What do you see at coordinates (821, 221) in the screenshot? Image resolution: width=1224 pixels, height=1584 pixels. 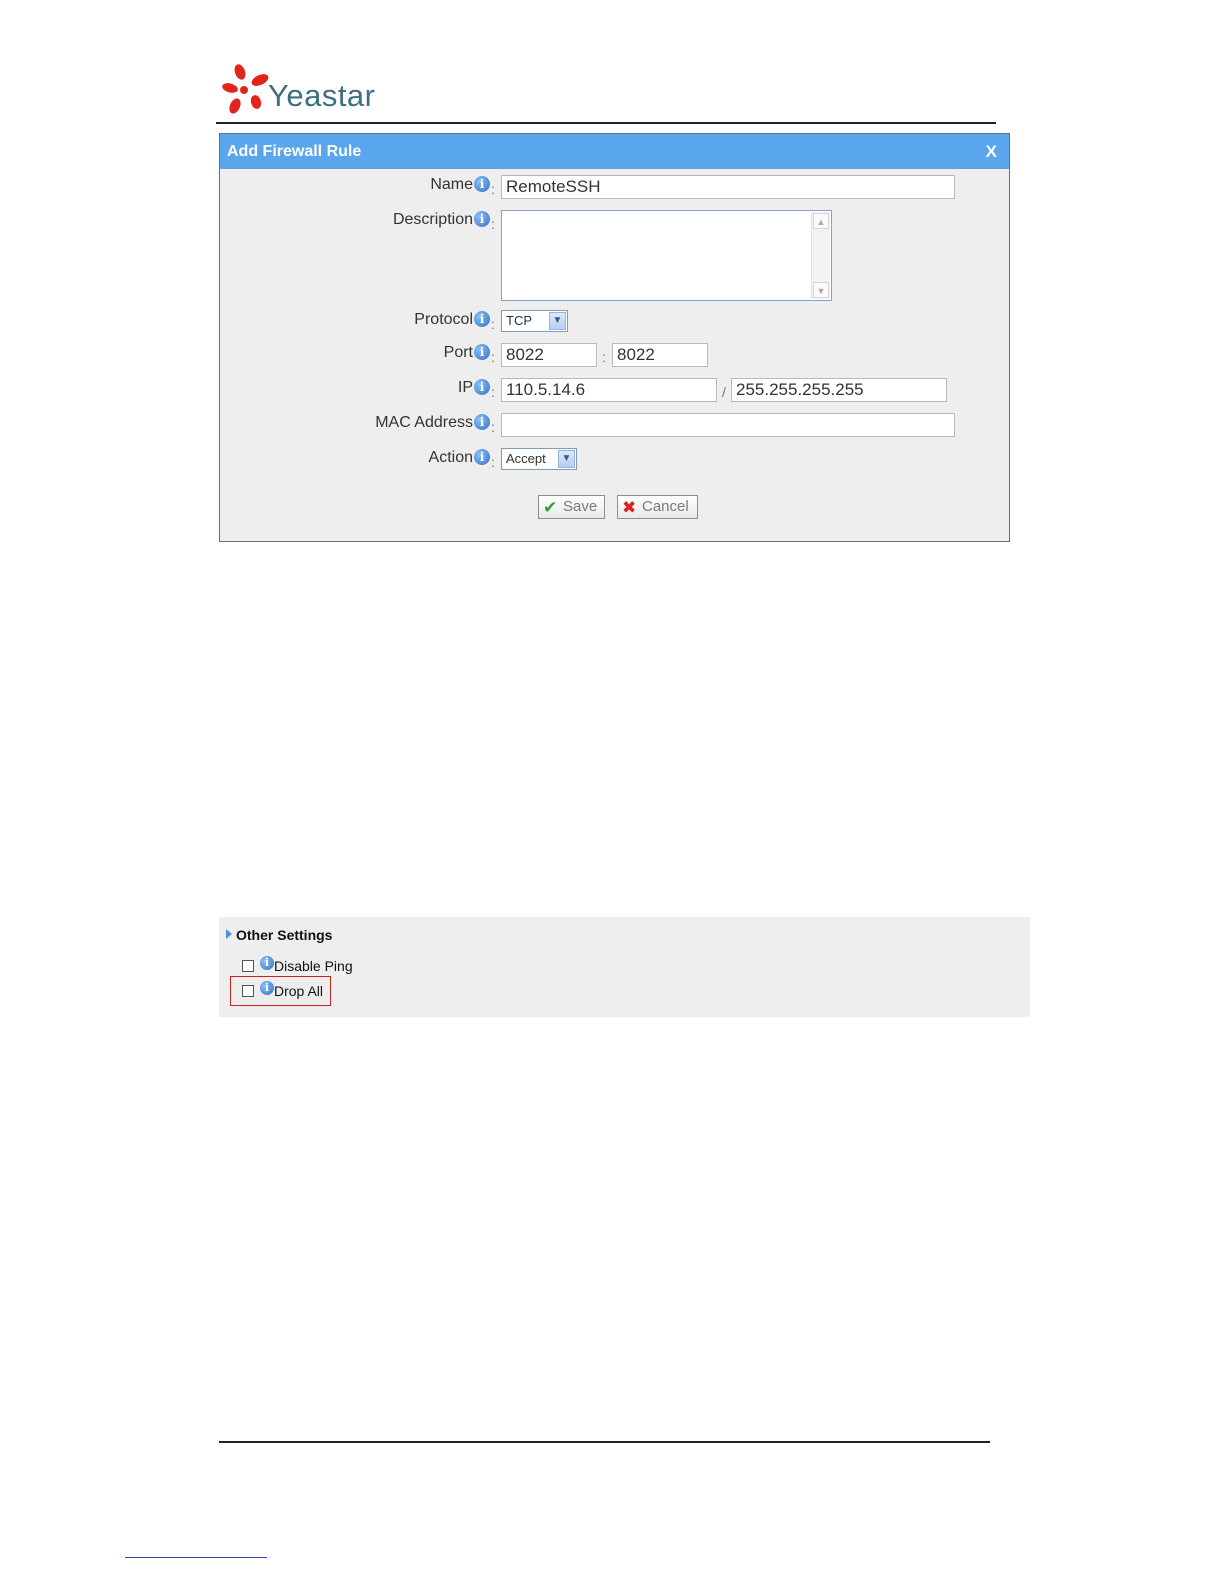 I see `scroll-up-icon: ▲` at bounding box center [821, 221].